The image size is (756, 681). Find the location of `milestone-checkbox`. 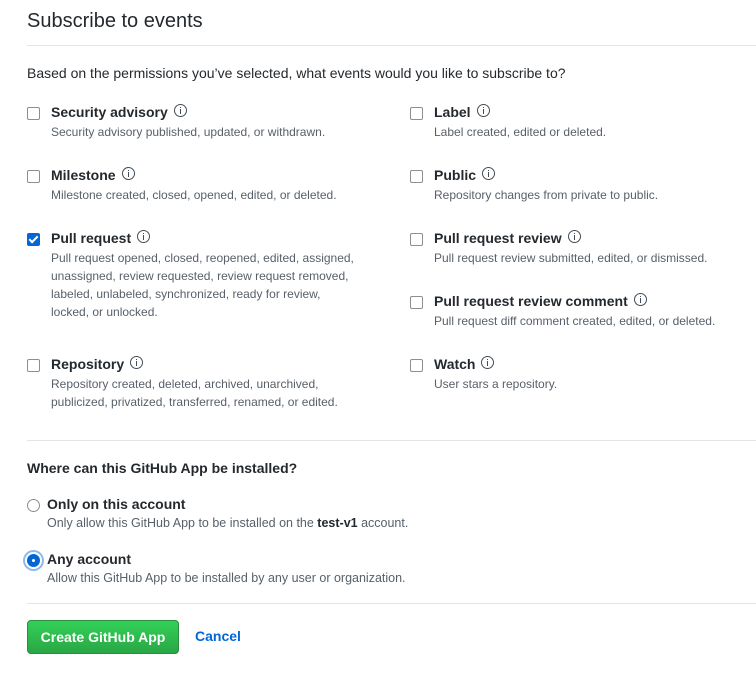

milestone-checkbox is located at coordinates (33, 176).